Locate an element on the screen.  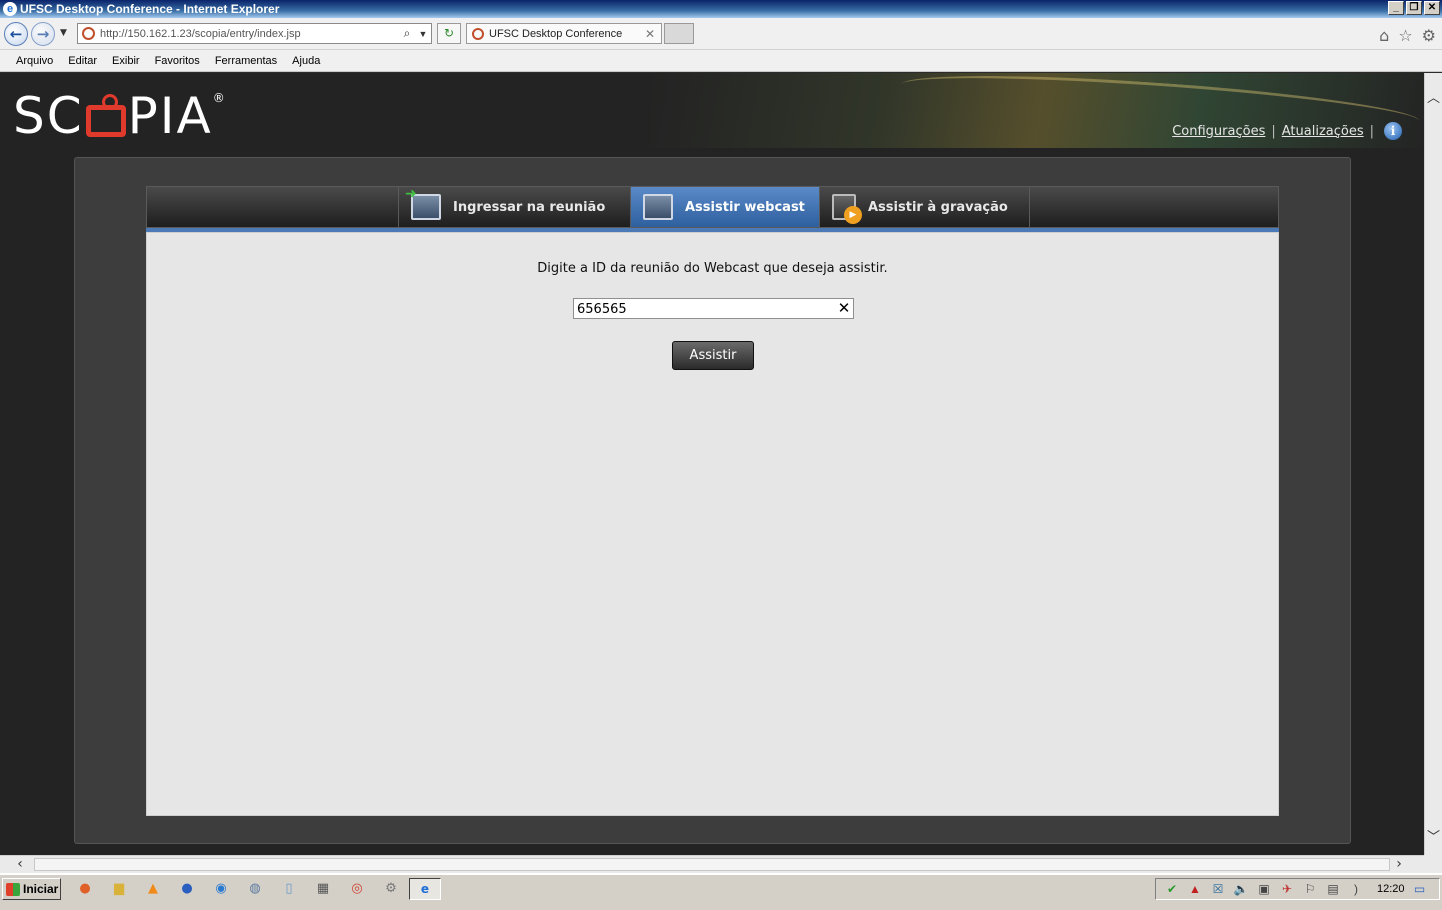
info-icon: i is located at coordinates (1393, 131).